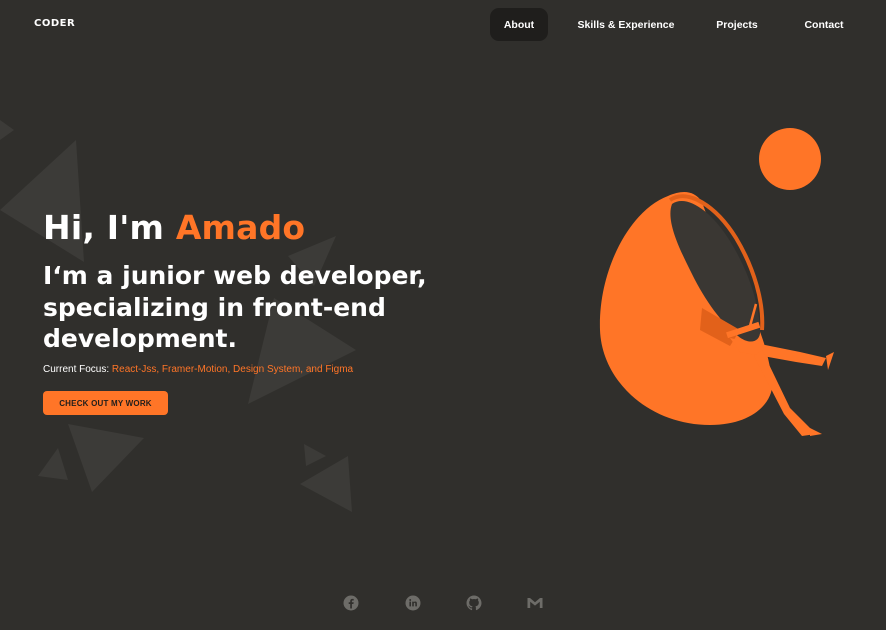  Describe the element at coordinates (240, 227) in the screenshot. I see `hero-name: Amado` at that location.